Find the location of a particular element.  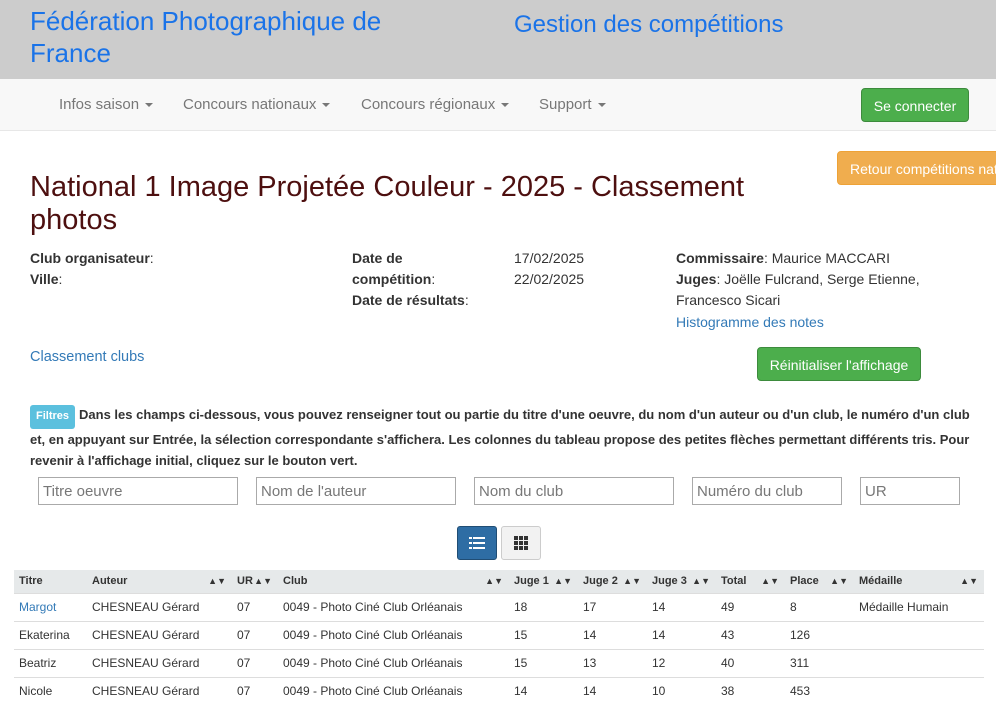

list-icon is located at coordinates (477, 543).